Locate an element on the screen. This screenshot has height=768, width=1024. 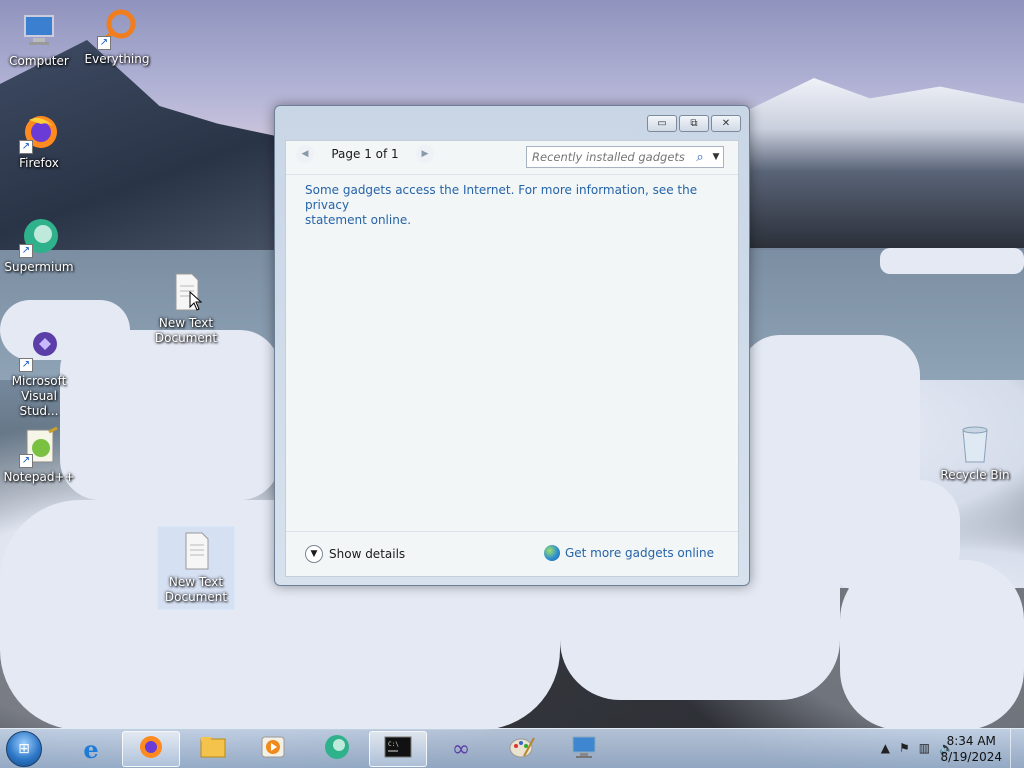
taskbar-visual-studio: ∞ is located at coordinates (461, 749).